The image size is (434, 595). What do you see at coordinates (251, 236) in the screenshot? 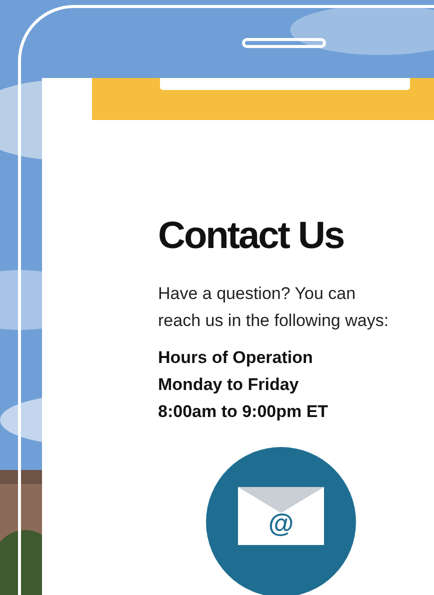
I see `page-title: Contact Us` at bounding box center [251, 236].